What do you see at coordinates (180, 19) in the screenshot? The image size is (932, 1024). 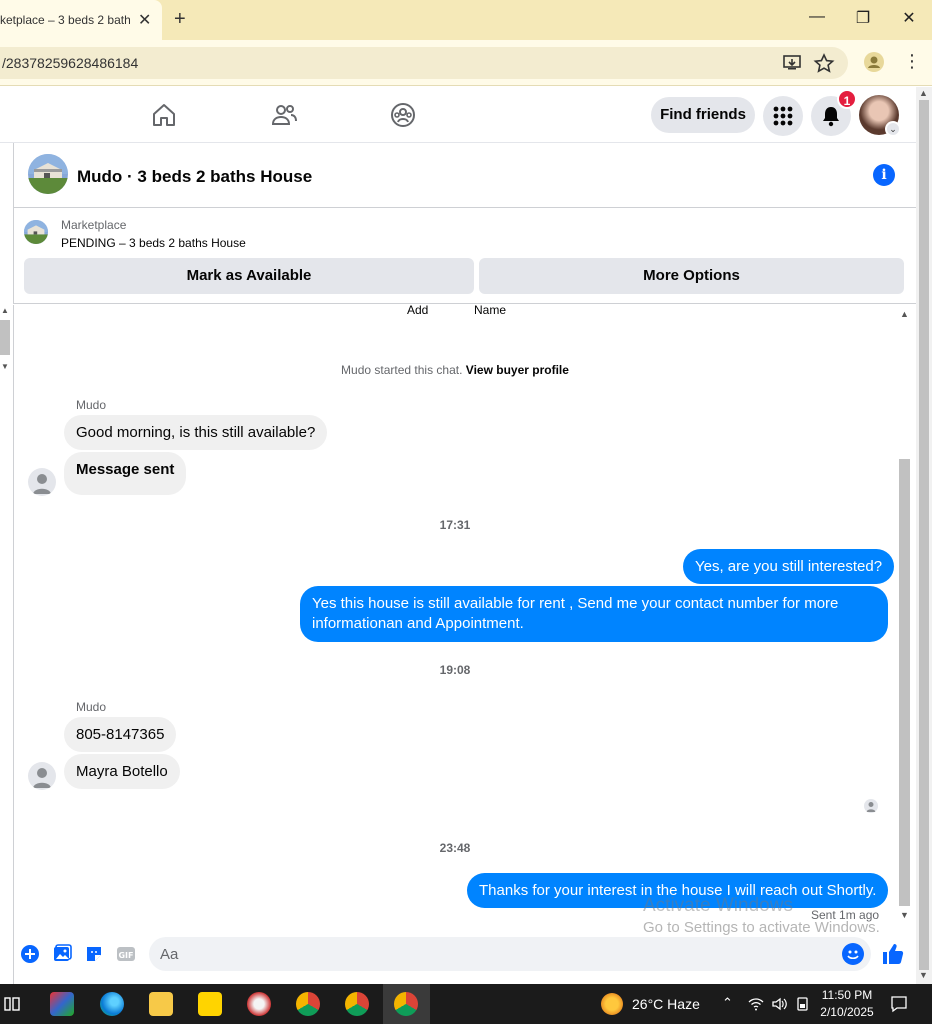 I see `new-tab-icon: +` at bounding box center [180, 19].